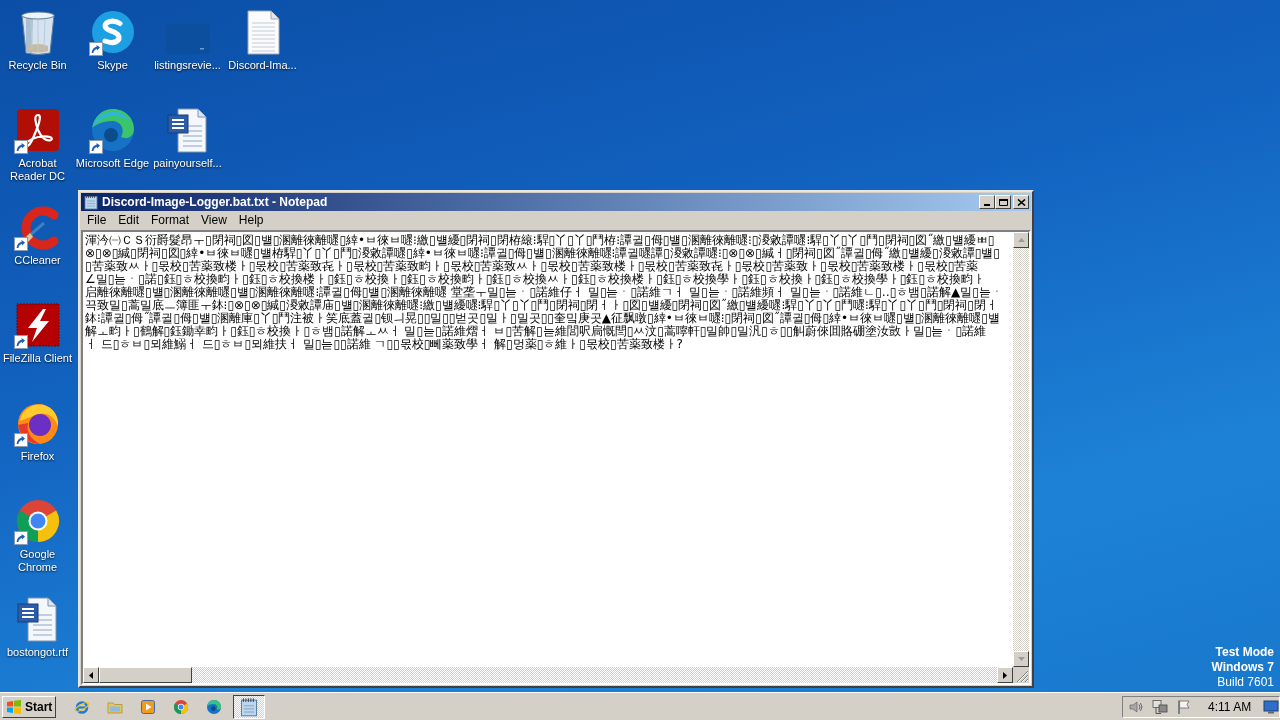 This screenshot has height=720, width=1280. What do you see at coordinates (214, 220) in the screenshot?
I see `menu-item: View` at bounding box center [214, 220].